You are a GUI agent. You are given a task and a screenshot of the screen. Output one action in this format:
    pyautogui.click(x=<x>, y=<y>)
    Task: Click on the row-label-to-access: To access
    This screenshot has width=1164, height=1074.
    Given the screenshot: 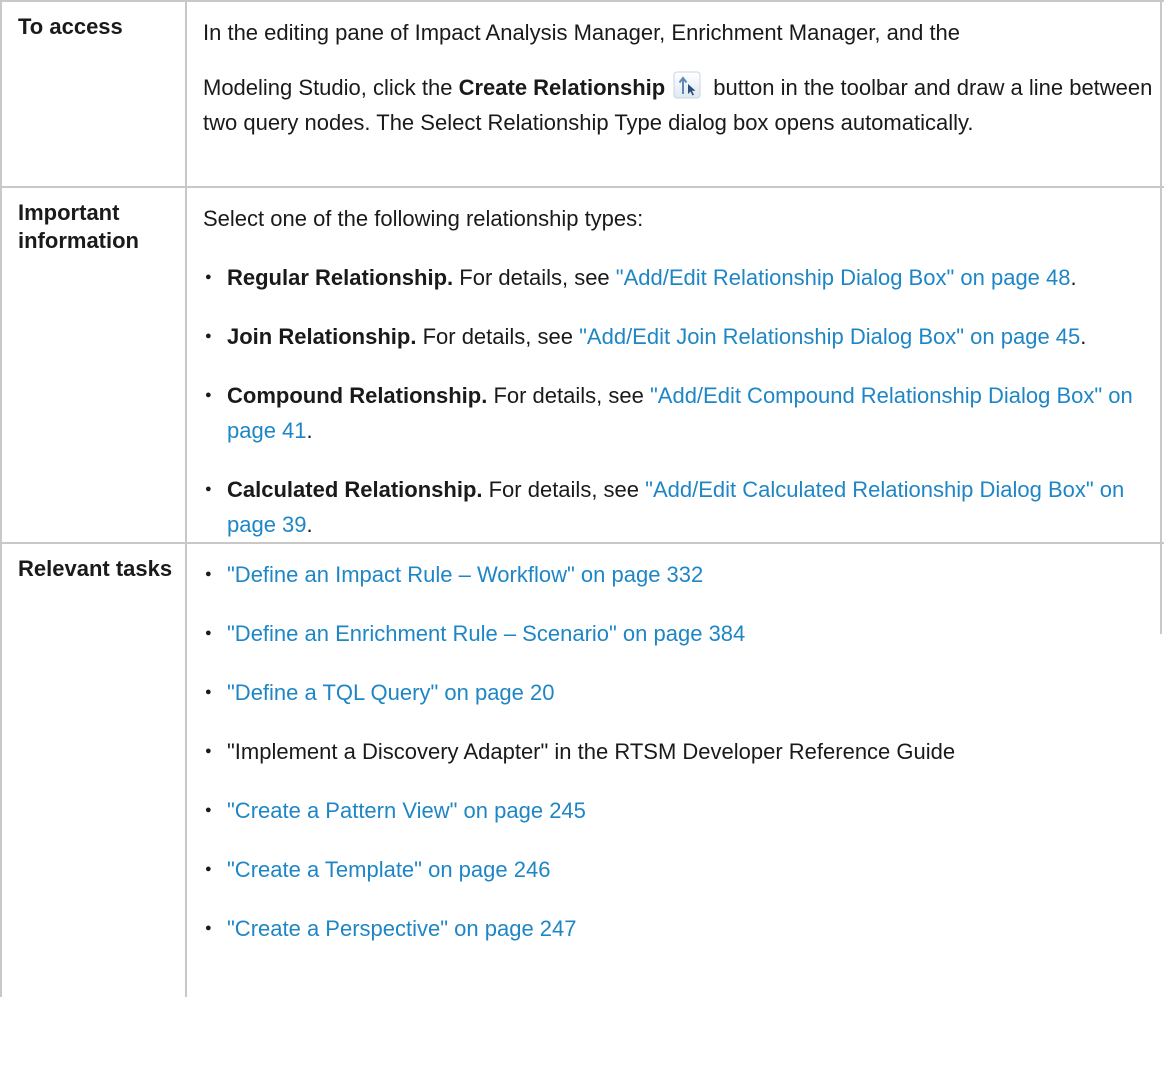 What is the action you would take?
    pyautogui.click(x=93, y=94)
    